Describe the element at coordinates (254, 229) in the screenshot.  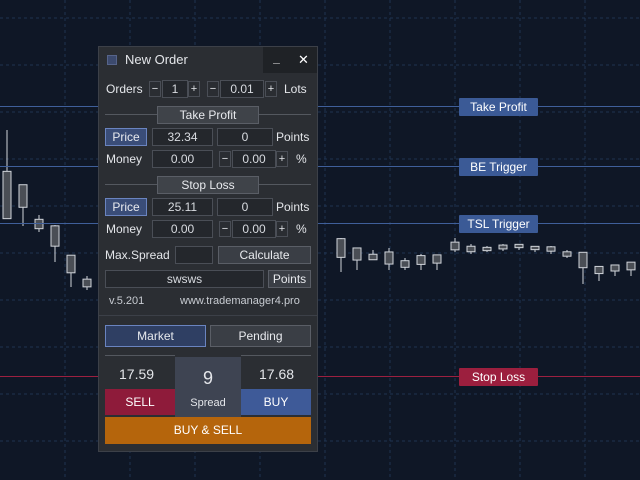
I see `stop-loss-percent-field: 0.00` at that location.